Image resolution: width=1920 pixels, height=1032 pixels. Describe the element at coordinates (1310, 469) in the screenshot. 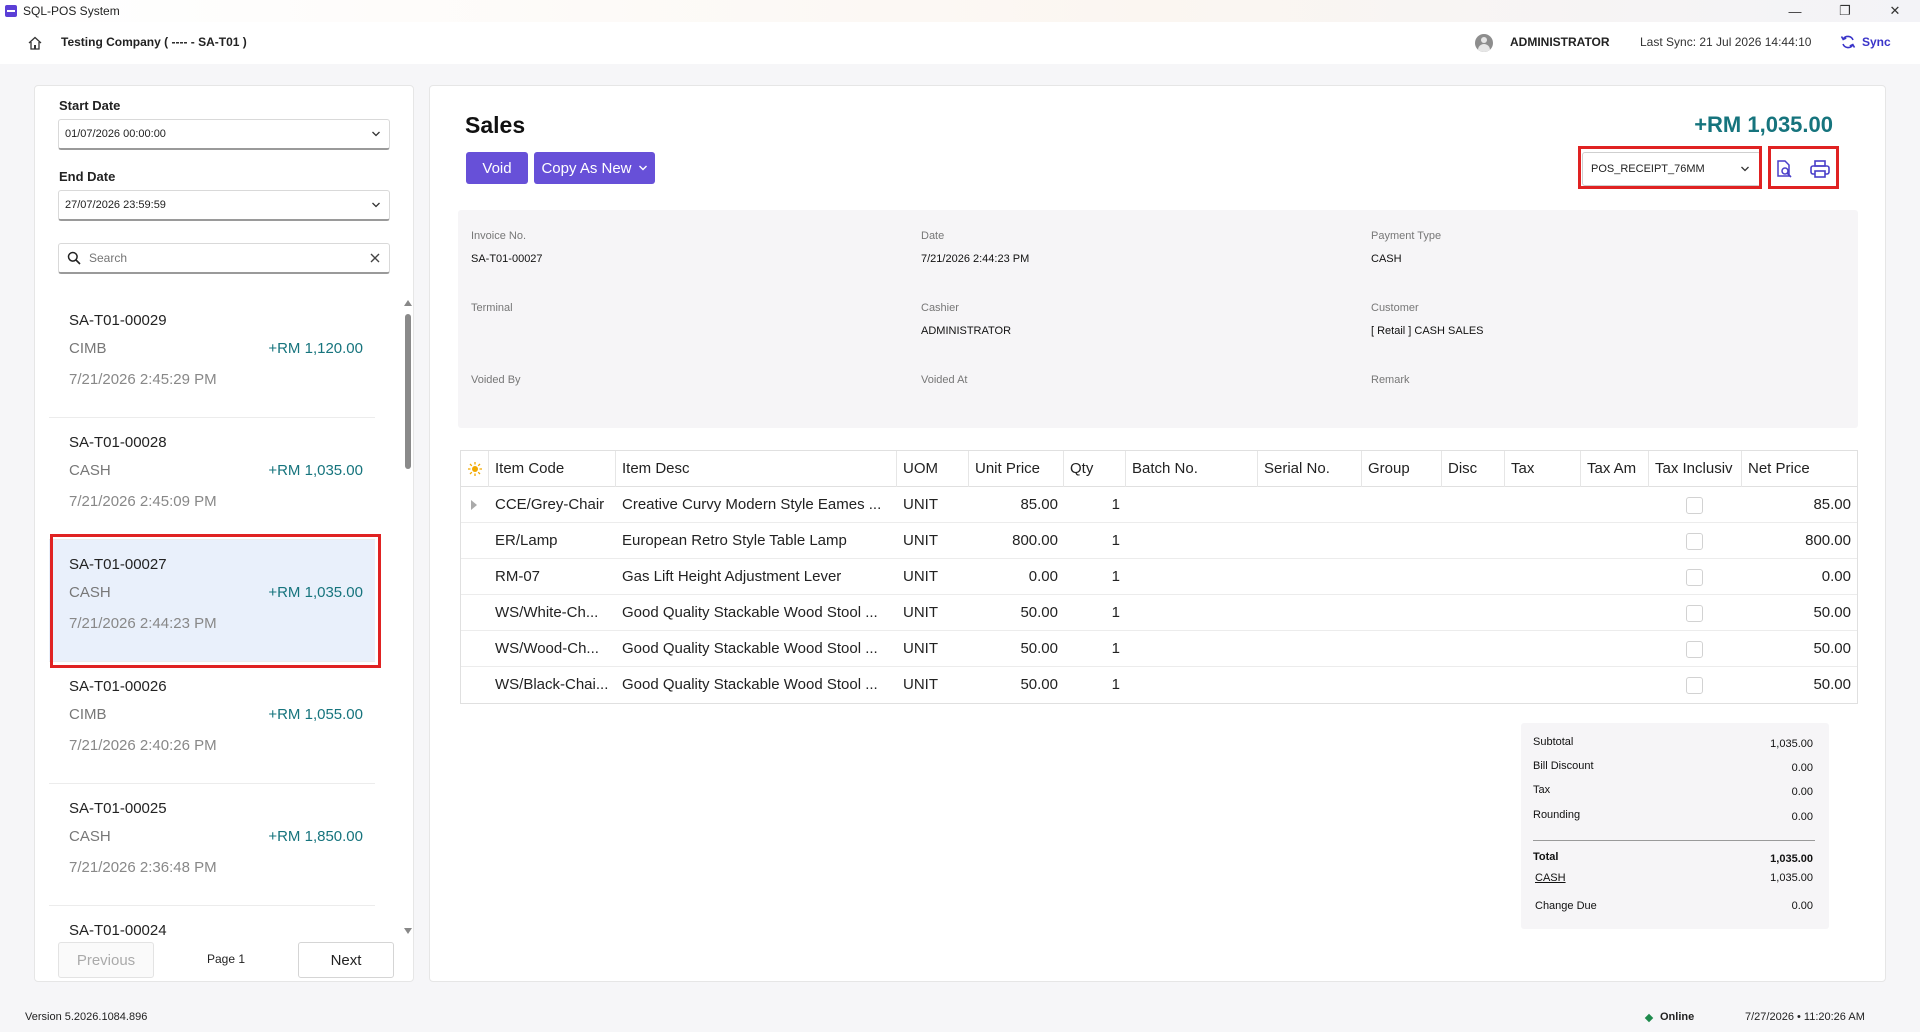

I see `column-header-serial-no: Serial No.` at that location.